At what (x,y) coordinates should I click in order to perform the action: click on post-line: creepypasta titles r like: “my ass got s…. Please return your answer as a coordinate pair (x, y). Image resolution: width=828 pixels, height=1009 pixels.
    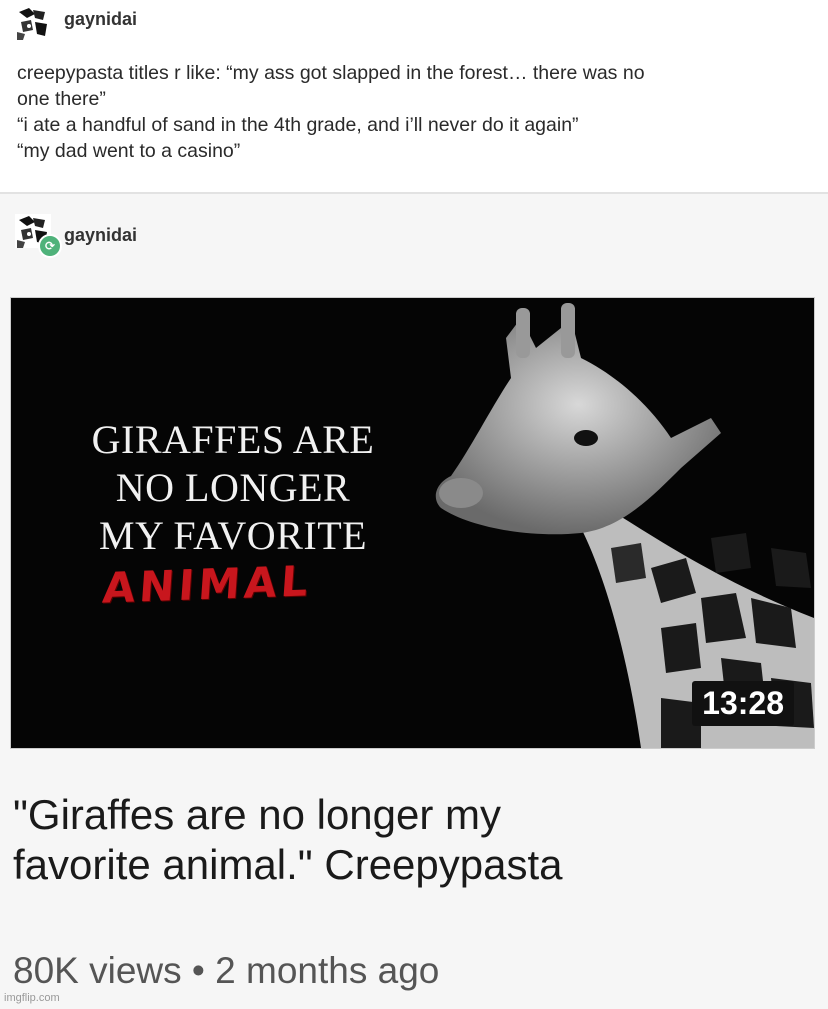
    Looking at the image, I should click on (331, 73).